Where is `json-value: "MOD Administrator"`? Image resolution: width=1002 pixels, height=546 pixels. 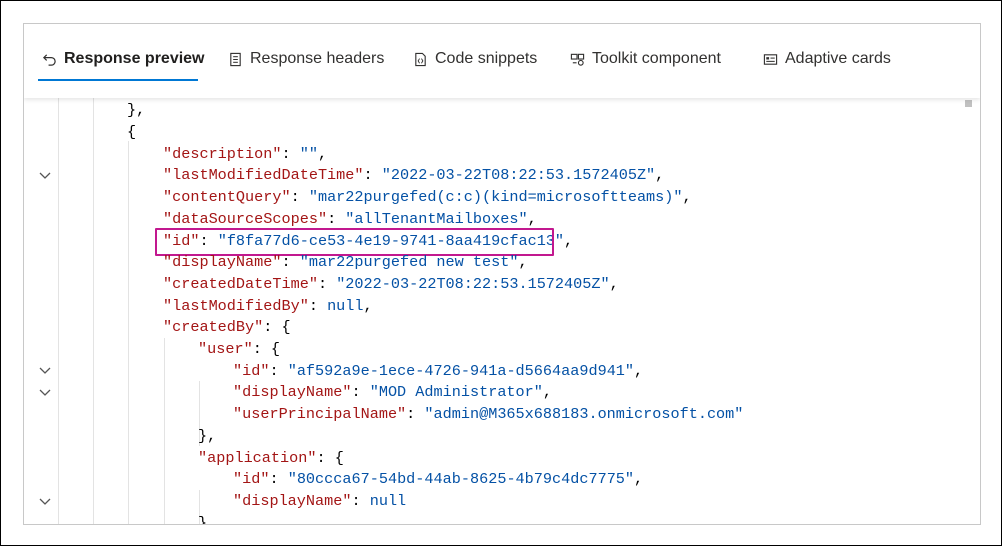 json-value: "MOD Administrator" is located at coordinates (456, 392).